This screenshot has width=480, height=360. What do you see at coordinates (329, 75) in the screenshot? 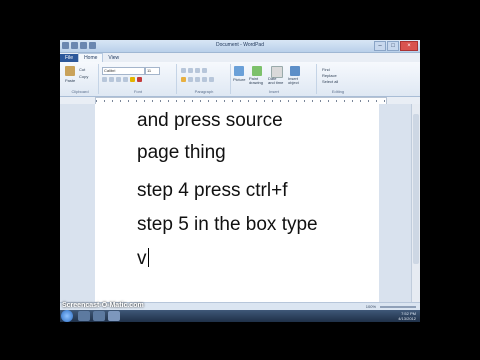
I see `replace-button: Replace` at bounding box center [329, 75].